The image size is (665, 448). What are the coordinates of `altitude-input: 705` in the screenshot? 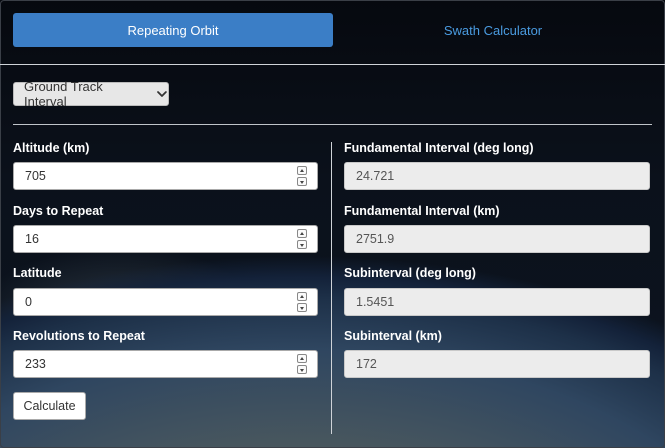 It's located at (165, 176).